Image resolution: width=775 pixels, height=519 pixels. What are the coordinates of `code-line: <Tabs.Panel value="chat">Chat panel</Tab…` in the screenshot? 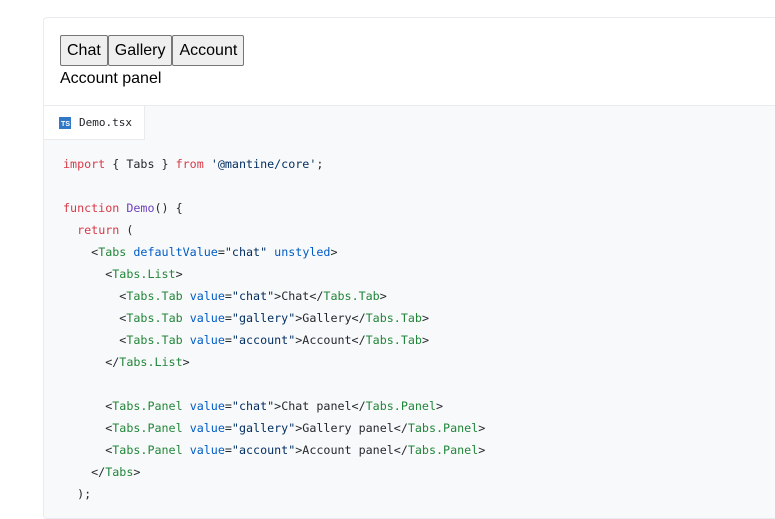 It's located at (274, 406).